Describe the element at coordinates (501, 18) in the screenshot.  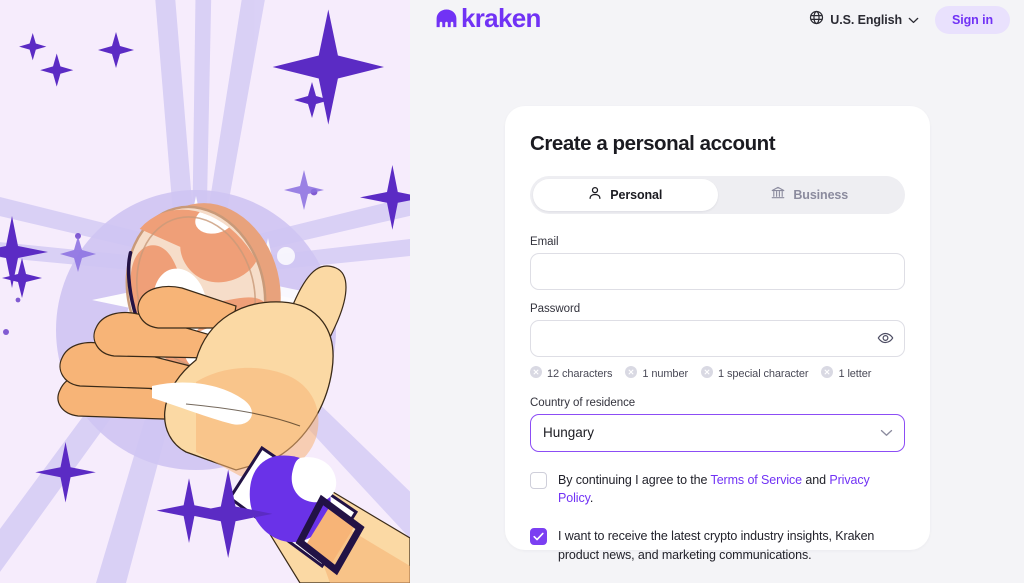
I see `kraken-wordmark: kraken` at that location.